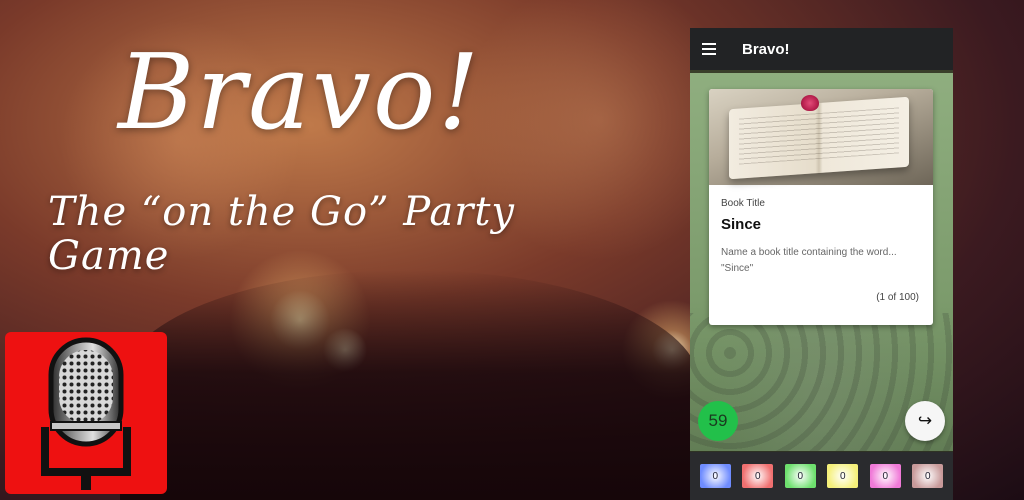  I want to click on app-title: Bravo!, so click(766, 49).